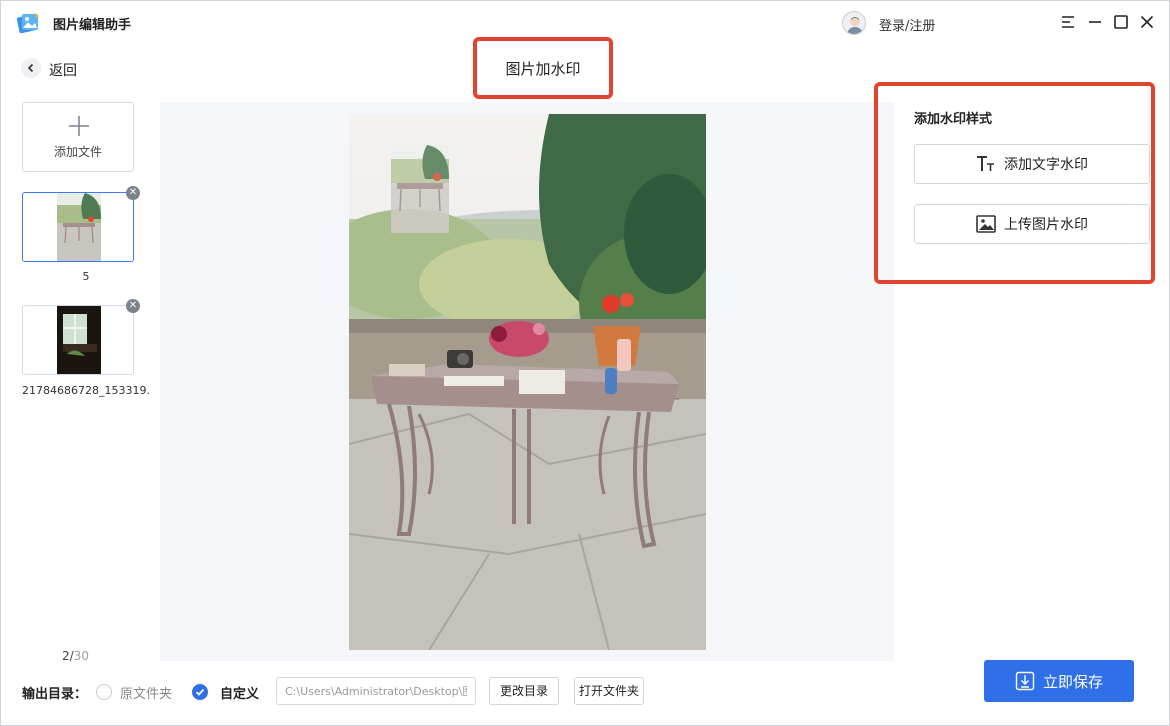 Image resolution: width=1170 pixels, height=726 pixels. I want to click on upload-image-watermark-button: 上传图片水印, so click(1032, 224).